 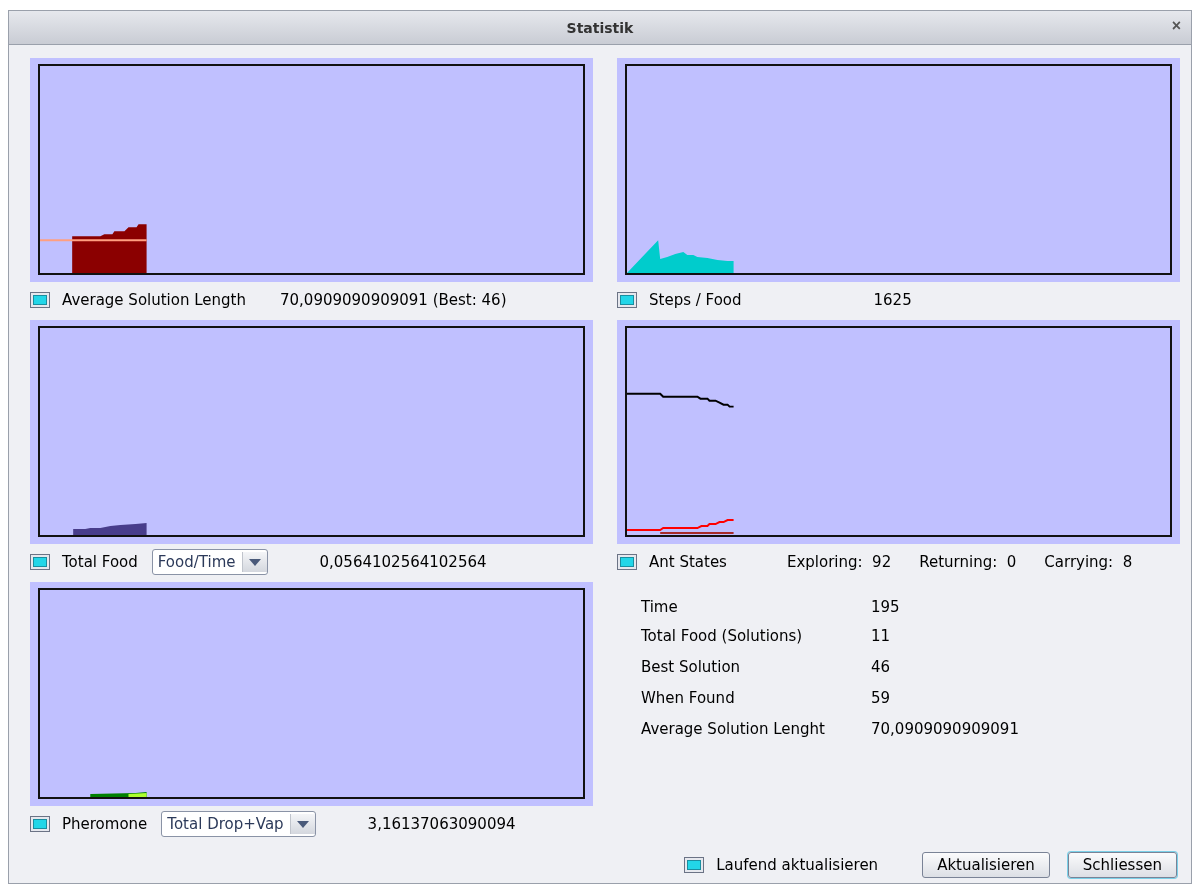 What do you see at coordinates (945, 729) in the screenshot?
I see `summary-value: 70,0909090909091` at bounding box center [945, 729].